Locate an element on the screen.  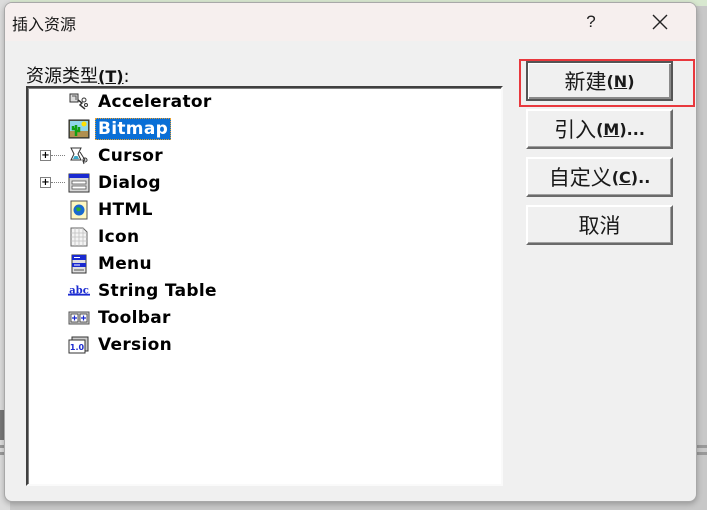
string-table-icon: abc is located at coordinates (79, 291).